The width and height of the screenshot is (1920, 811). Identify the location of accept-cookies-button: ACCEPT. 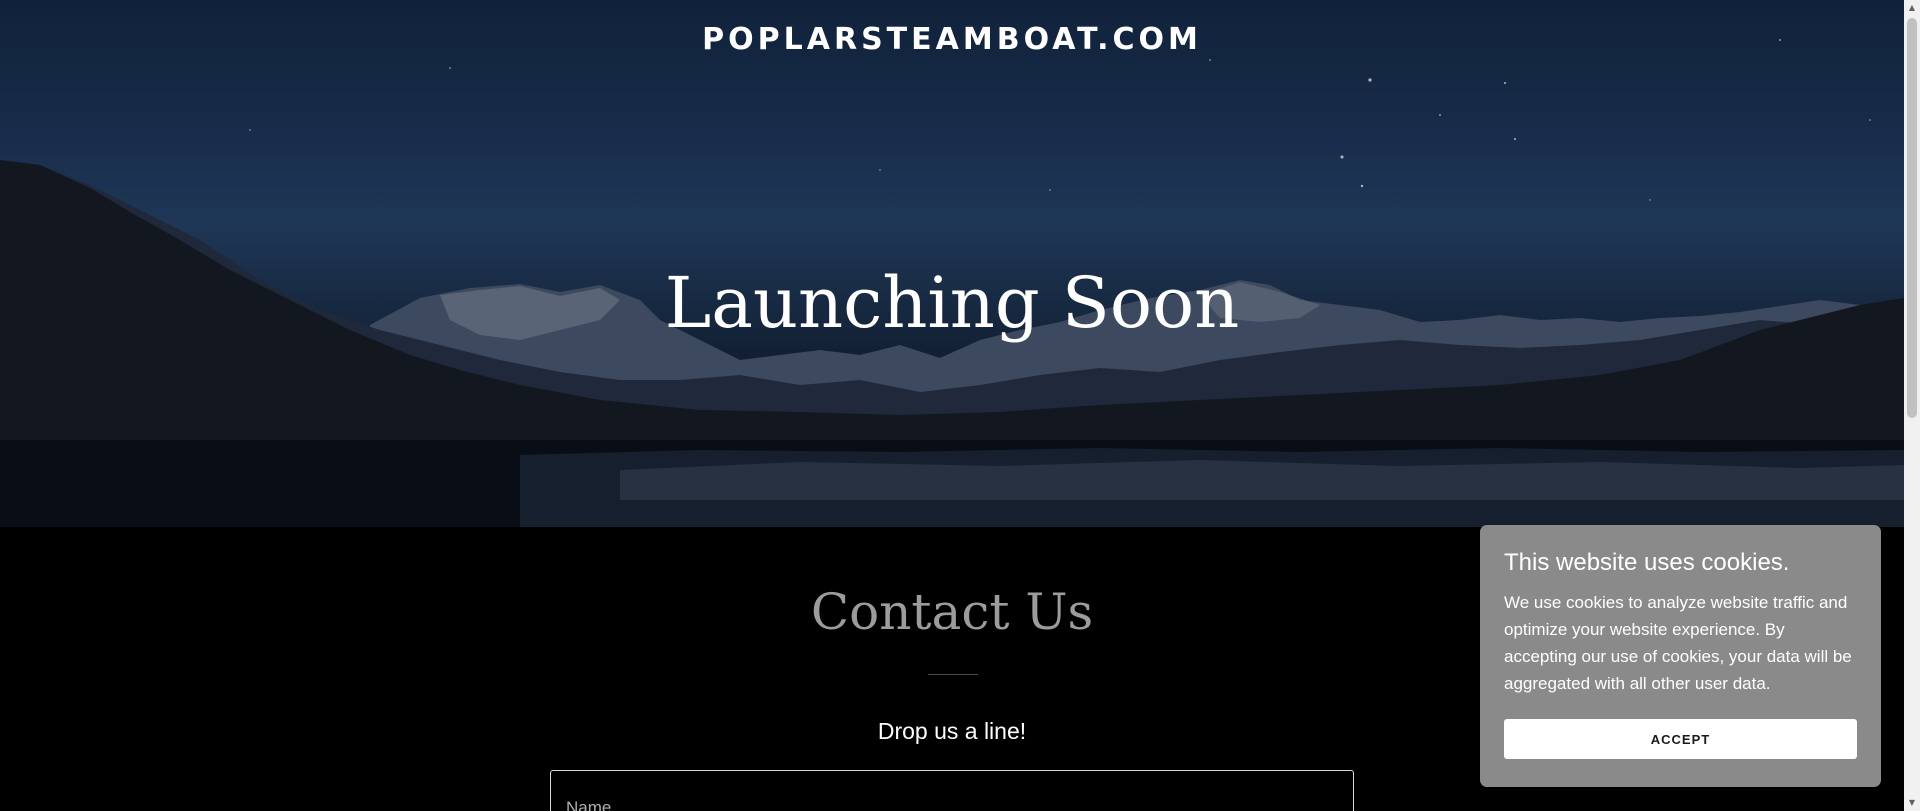
(1680, 739).